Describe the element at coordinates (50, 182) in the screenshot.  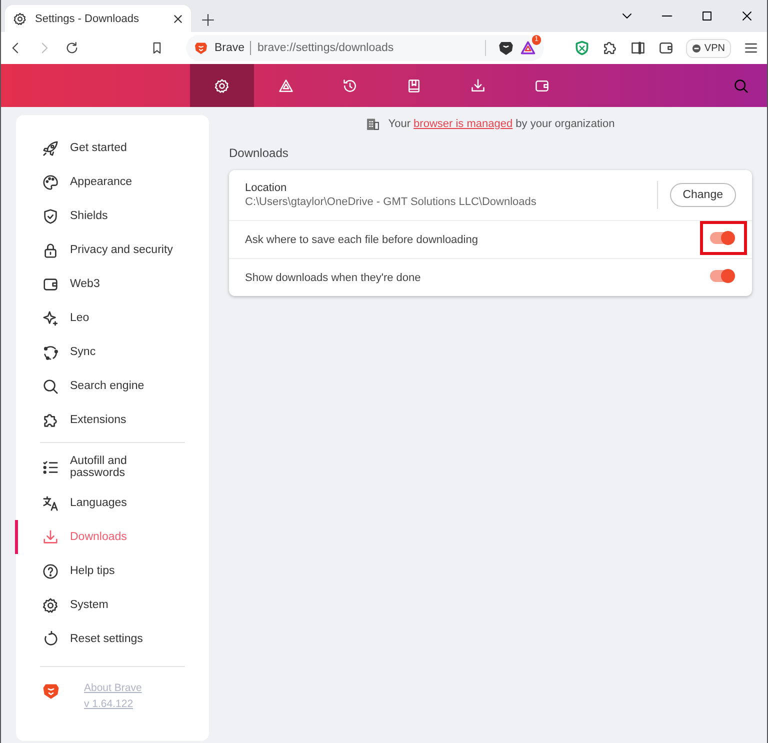
I see `palette-icon` at that location.